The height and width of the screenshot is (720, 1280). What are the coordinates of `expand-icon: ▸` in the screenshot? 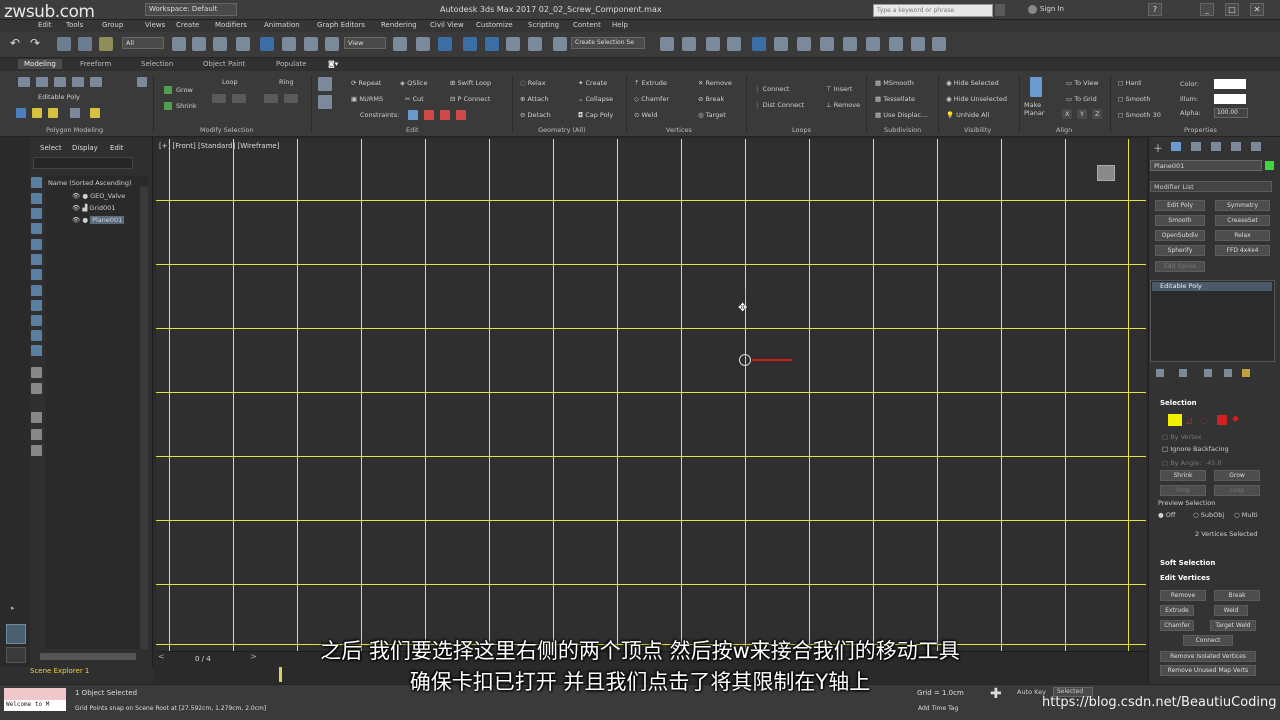 It's located at (13, 608).